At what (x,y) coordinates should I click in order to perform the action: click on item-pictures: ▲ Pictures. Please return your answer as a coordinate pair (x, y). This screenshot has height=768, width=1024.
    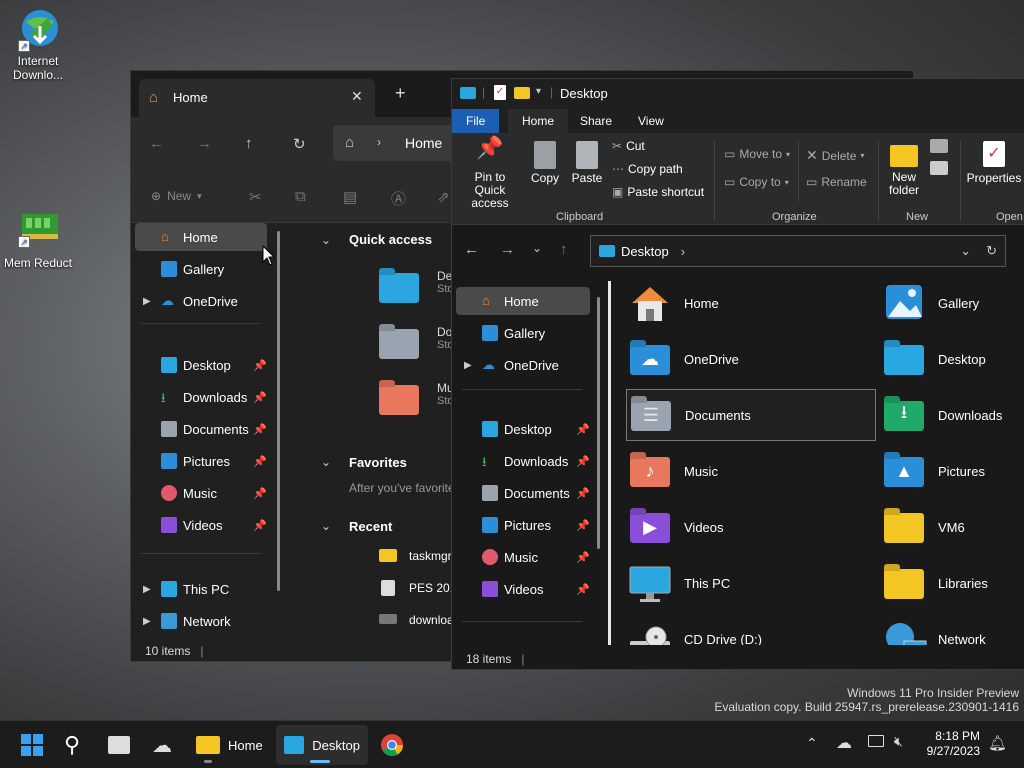
    Looking at the image, I should click on (952, 471).